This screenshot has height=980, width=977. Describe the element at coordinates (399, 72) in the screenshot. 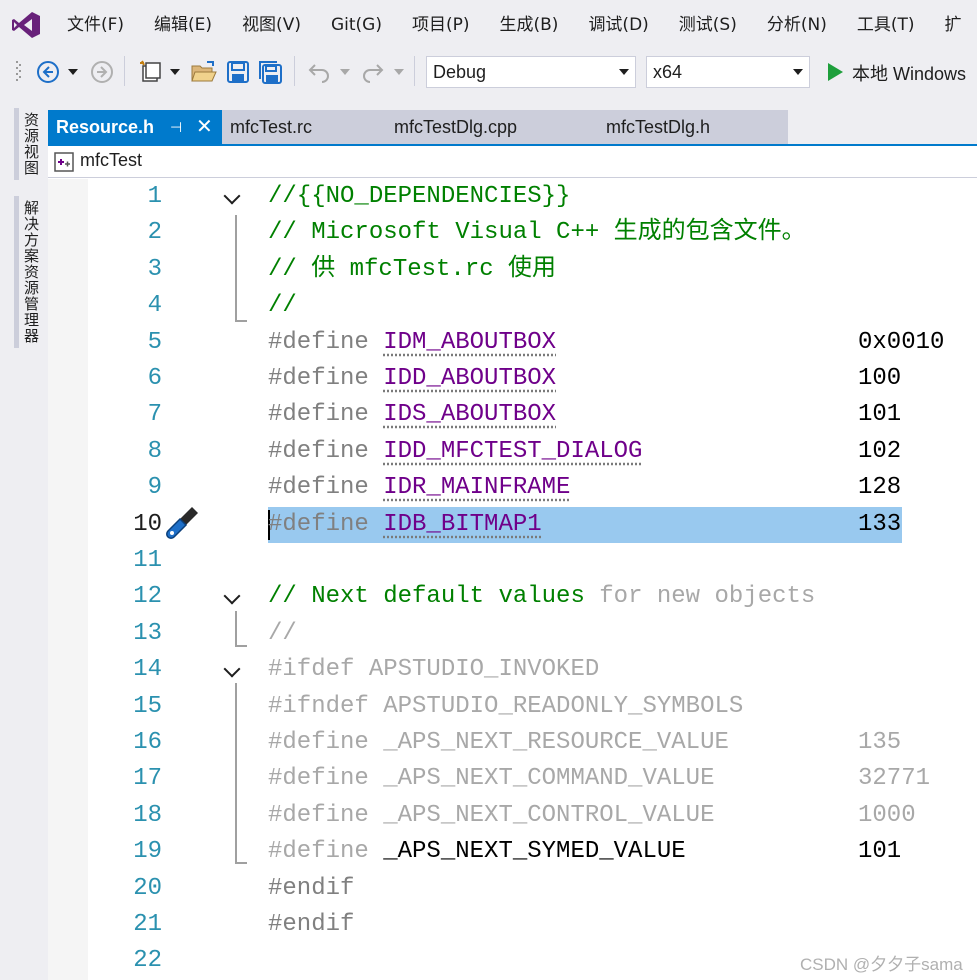

I see `redo-dropdown-icon` at that location.